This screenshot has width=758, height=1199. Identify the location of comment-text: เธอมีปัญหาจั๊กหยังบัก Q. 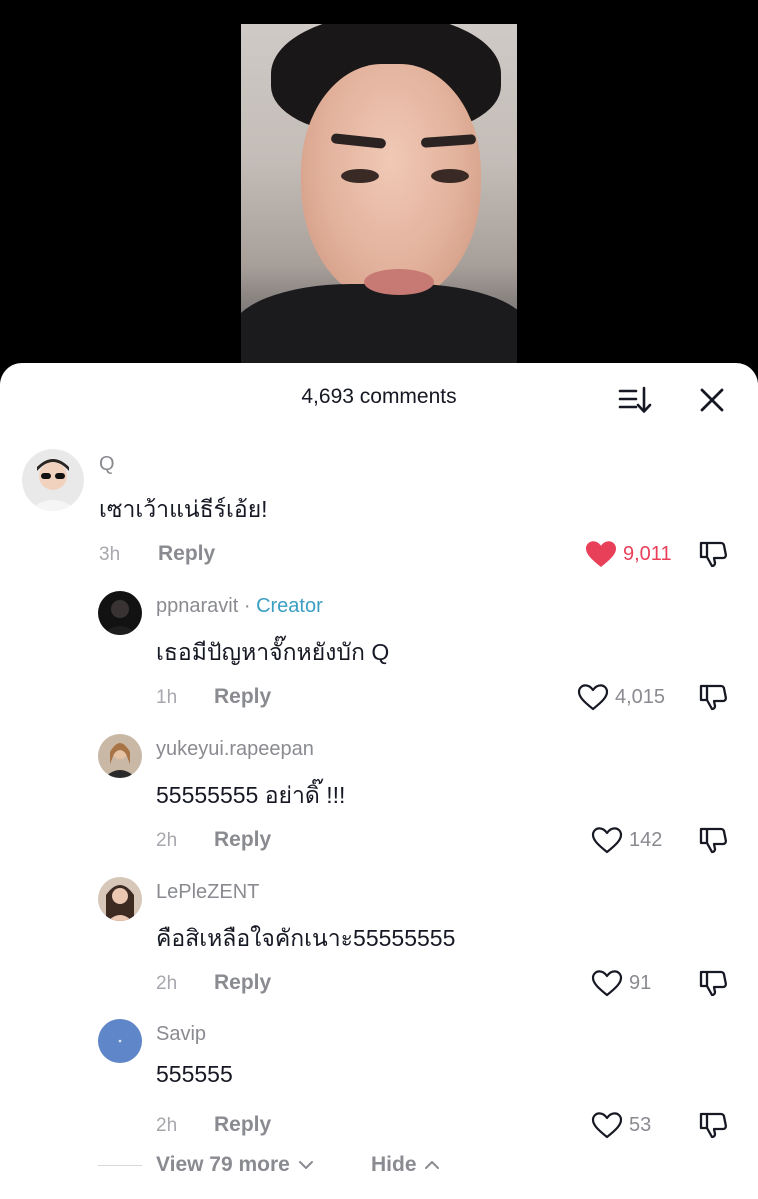
(273, 652).